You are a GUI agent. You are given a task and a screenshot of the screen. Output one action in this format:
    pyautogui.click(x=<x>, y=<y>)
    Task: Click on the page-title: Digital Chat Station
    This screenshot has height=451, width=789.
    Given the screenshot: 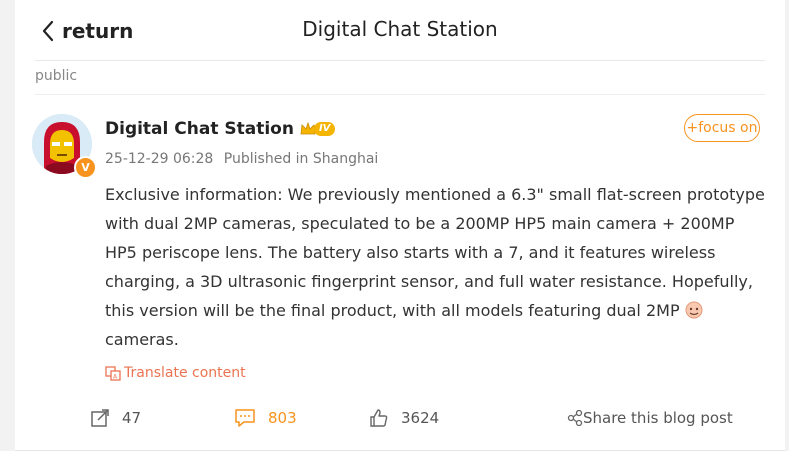 What is the action you would take?
    pyautogui.click(x=400, y=29)
    